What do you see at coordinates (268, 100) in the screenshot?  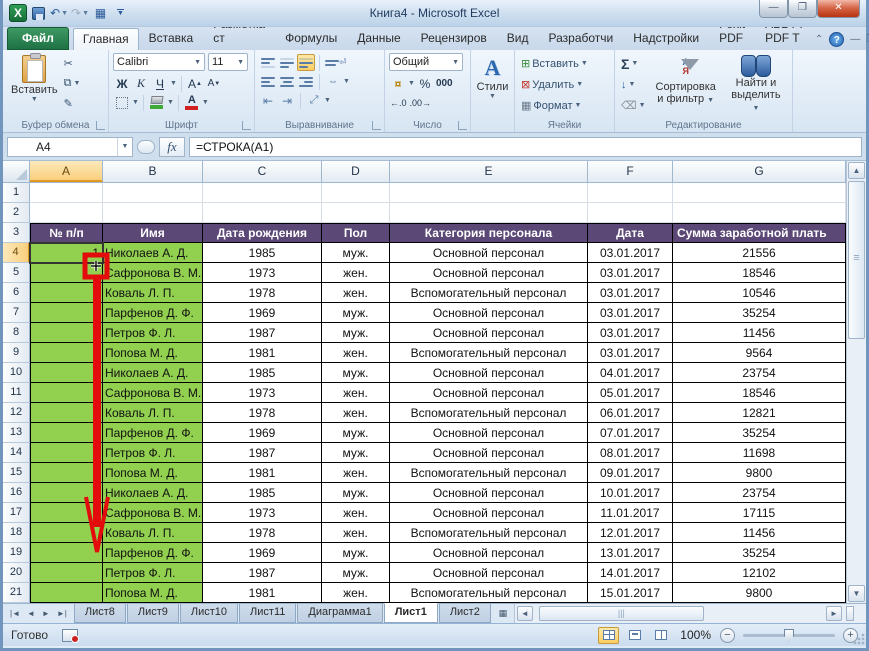 I see `decrease-indent-button: ⇤` at bounding box center [268, 100].